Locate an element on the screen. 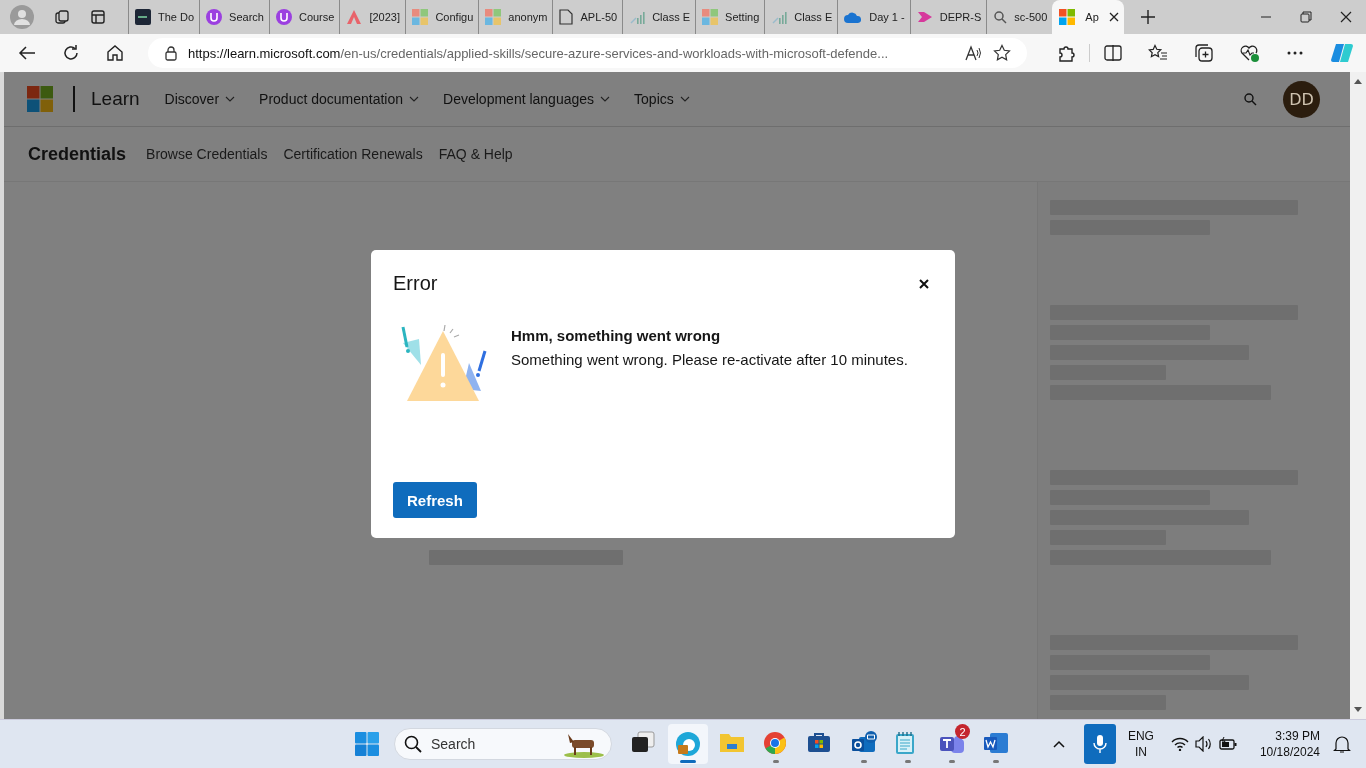  language-text: ENG is located at coordinates (1140, 736).